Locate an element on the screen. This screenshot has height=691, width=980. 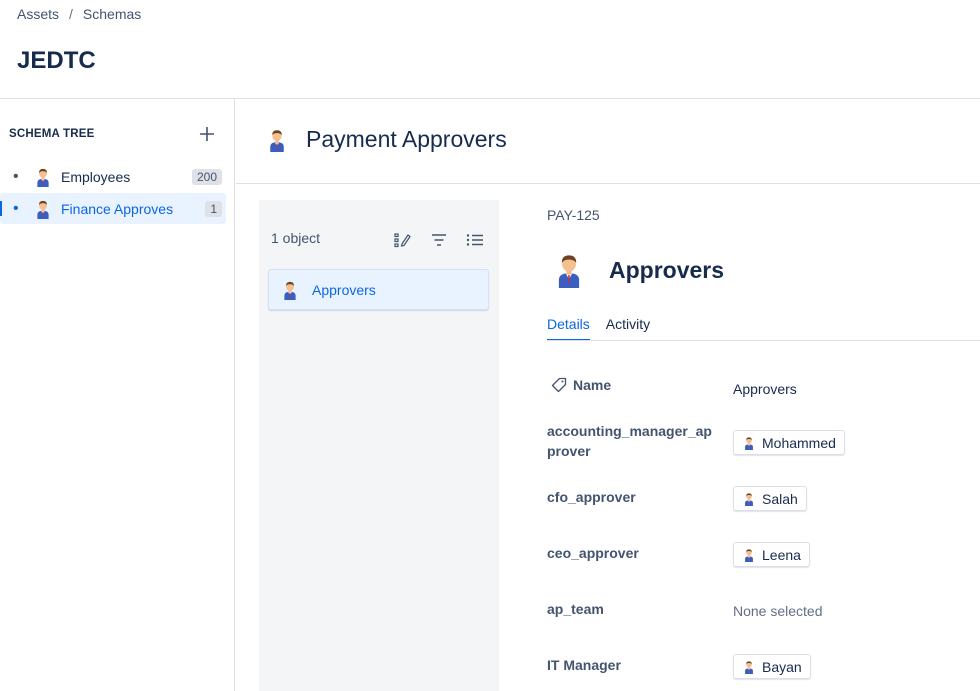
sidebar-item-label: Employees is located at coordinates (96, 176).